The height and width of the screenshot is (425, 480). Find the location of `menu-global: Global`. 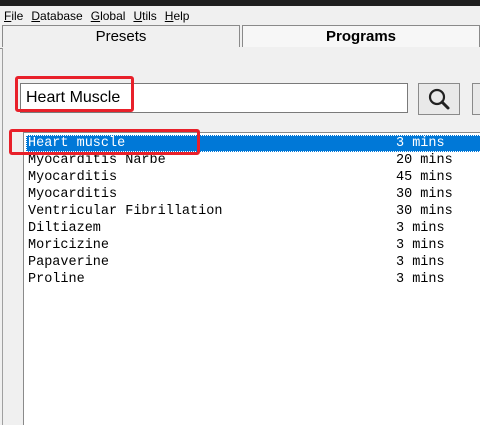

menu-global: Global is located at coordinates (108, 16).